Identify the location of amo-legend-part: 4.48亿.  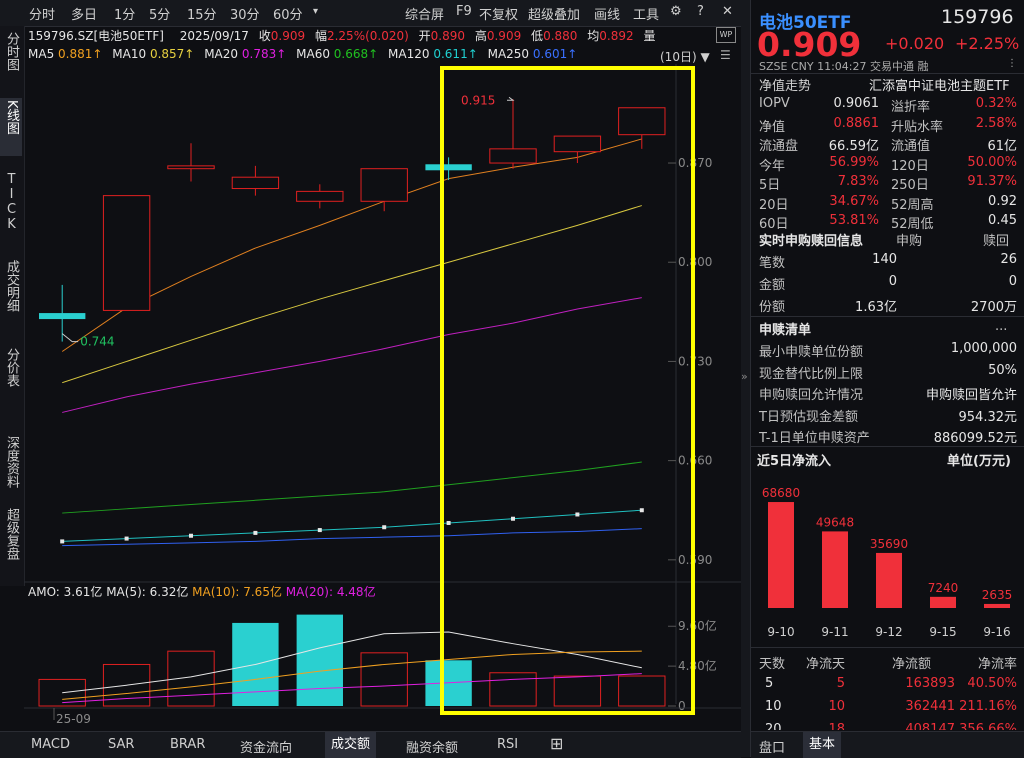
(354, 591).